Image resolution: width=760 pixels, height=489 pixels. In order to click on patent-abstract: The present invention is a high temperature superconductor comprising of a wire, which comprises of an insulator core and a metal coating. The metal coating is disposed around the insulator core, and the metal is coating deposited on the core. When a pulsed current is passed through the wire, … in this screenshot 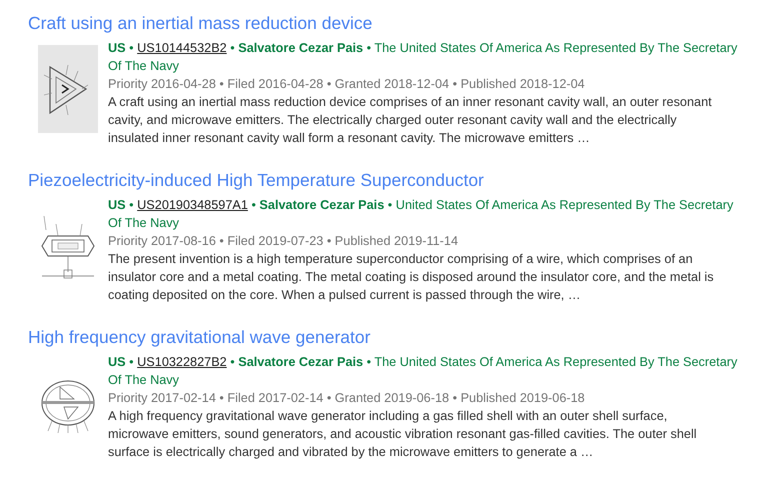, I will do `click(411, 277)`.